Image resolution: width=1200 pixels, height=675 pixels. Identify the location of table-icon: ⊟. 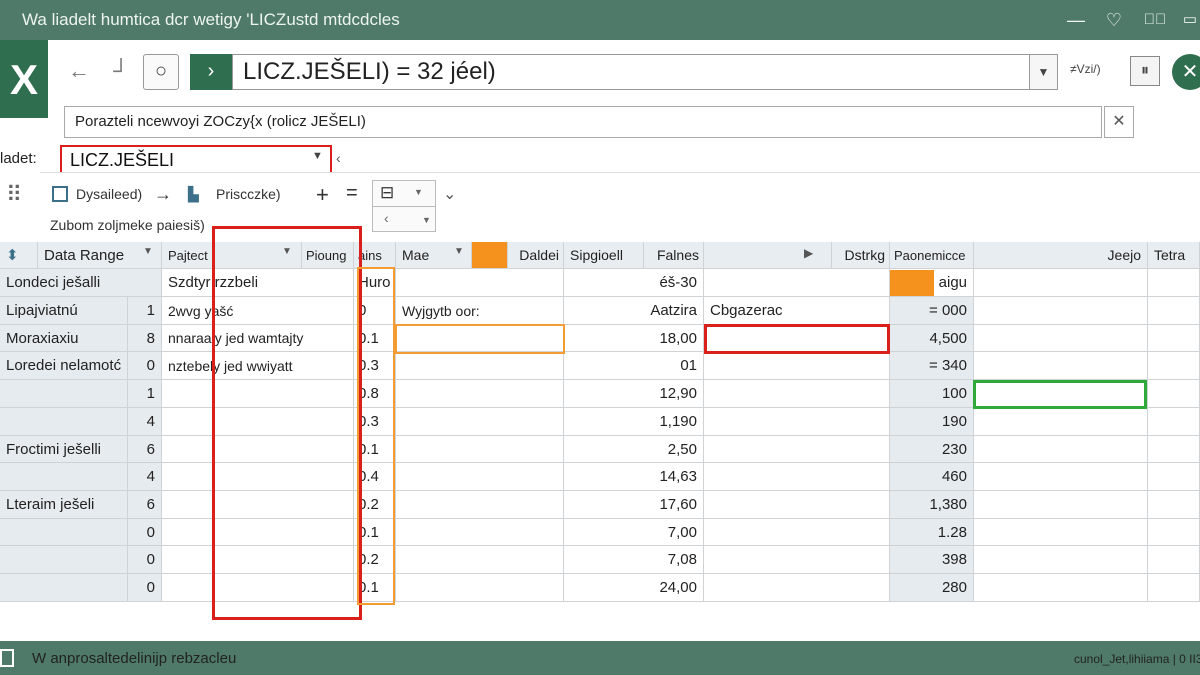
(387, 193).